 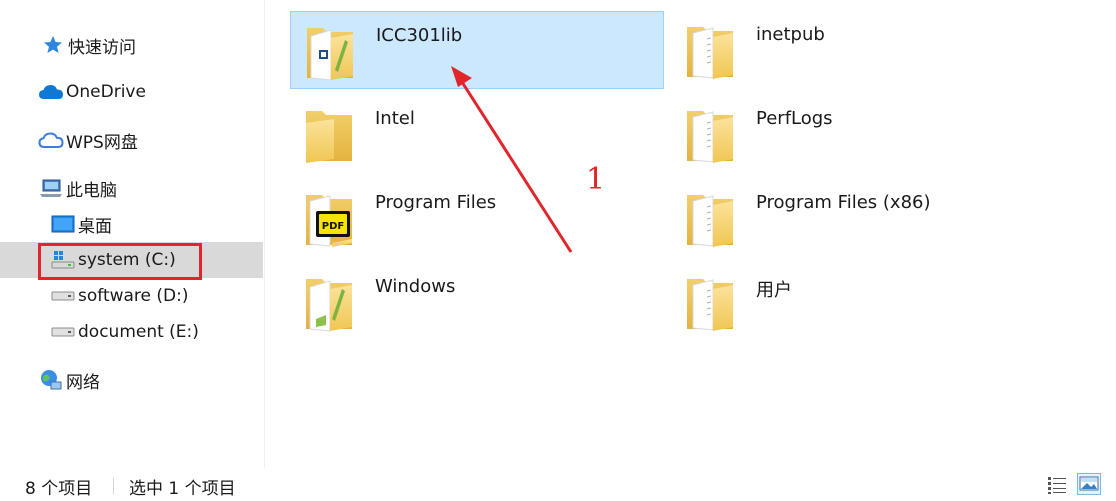 I want to click on file-item-program-files: PDF Program Files, so click(x=477, y=218).